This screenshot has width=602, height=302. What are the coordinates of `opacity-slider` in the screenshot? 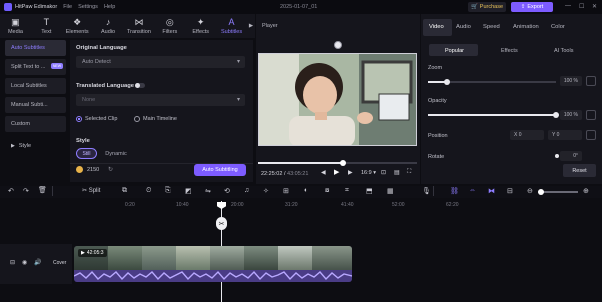 It's located at (493, 115).